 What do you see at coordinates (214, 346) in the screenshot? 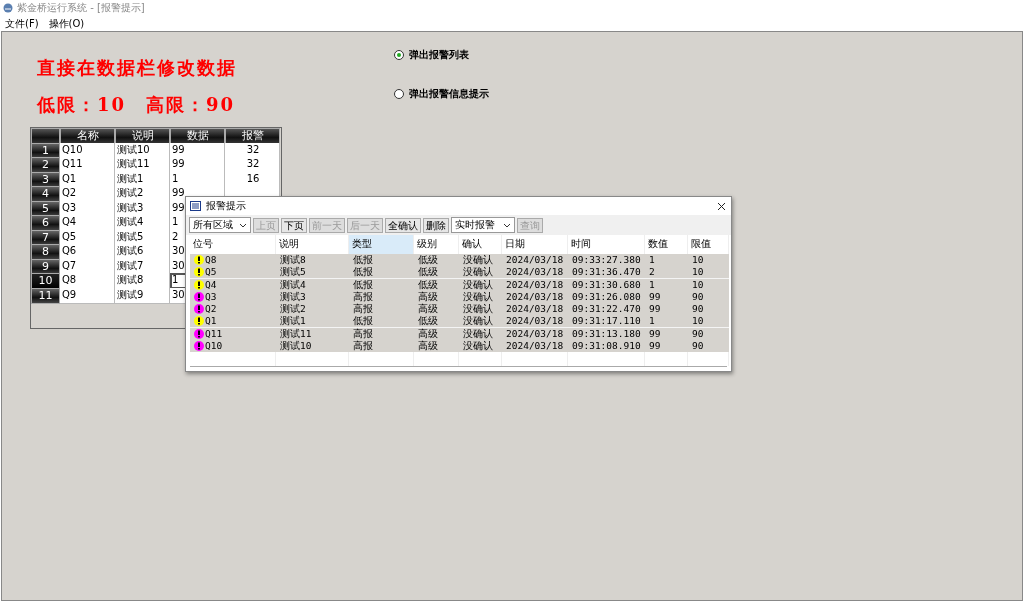
I see `tag-text: Q10` at bounding box center [214, 346].